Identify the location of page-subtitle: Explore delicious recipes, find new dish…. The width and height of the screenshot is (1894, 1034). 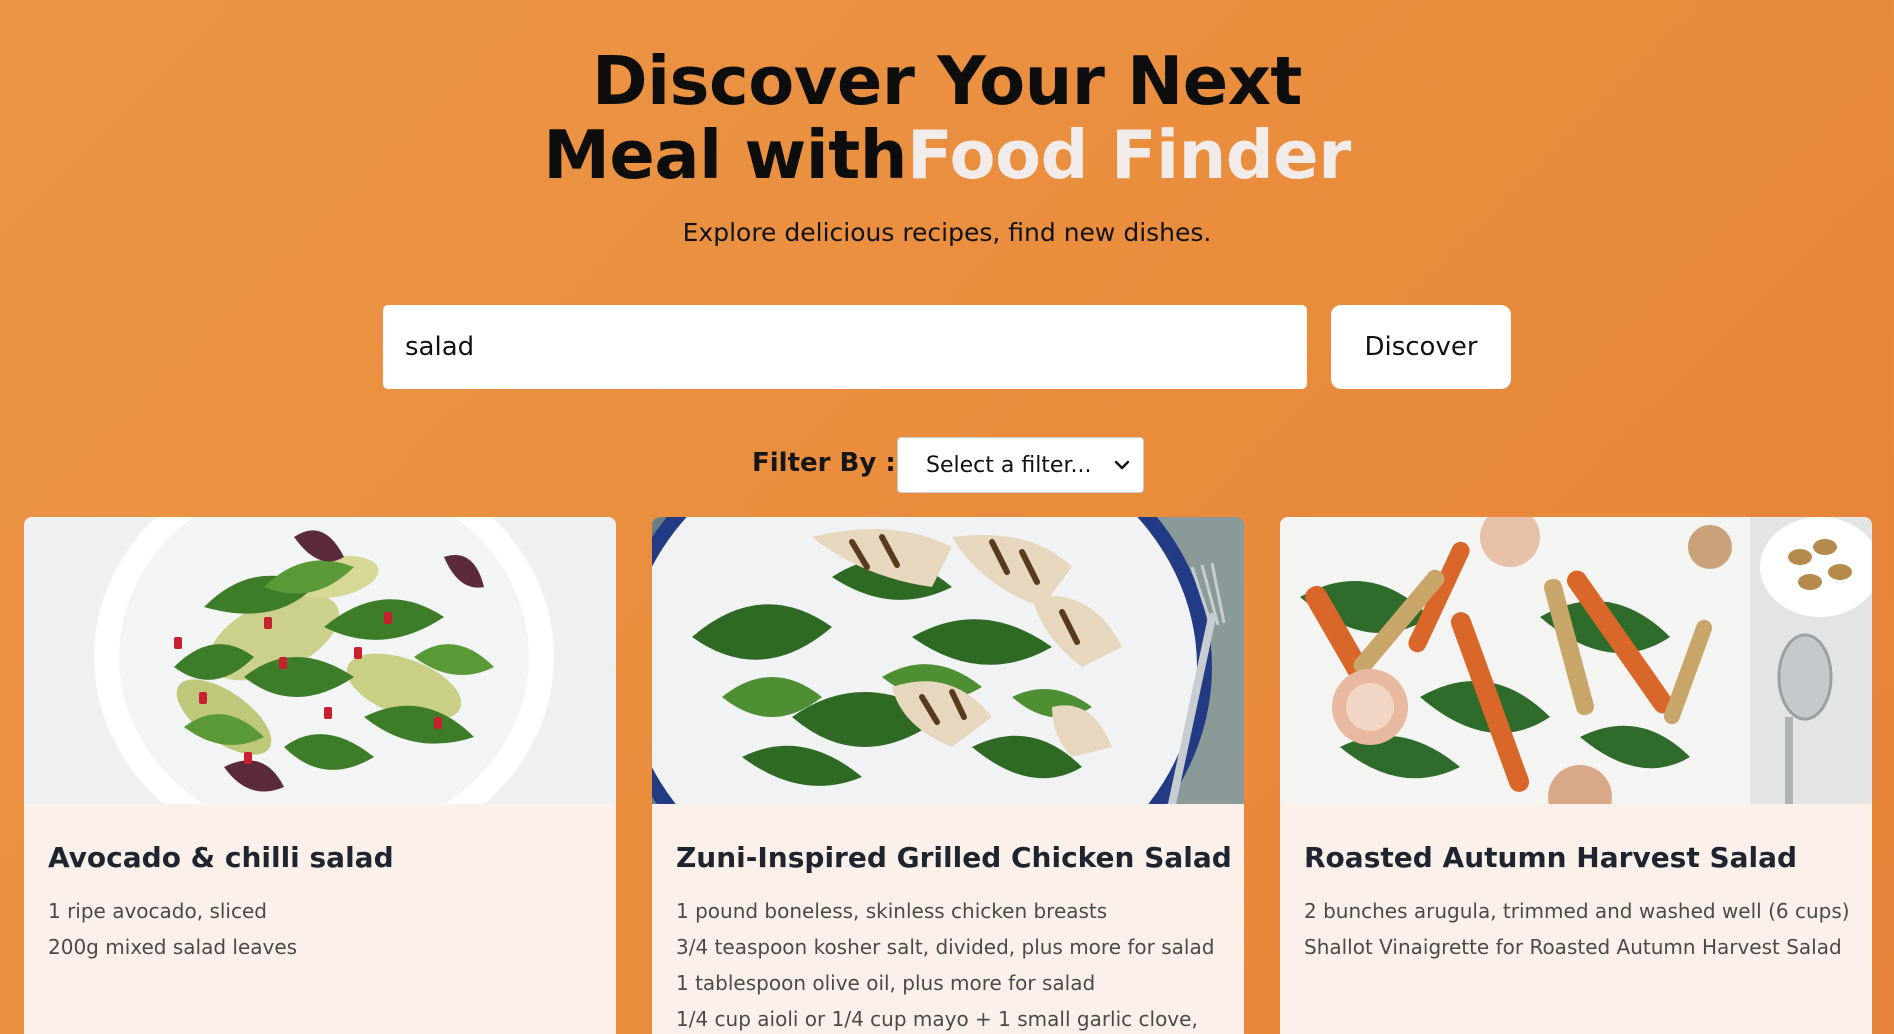
(947, 232).